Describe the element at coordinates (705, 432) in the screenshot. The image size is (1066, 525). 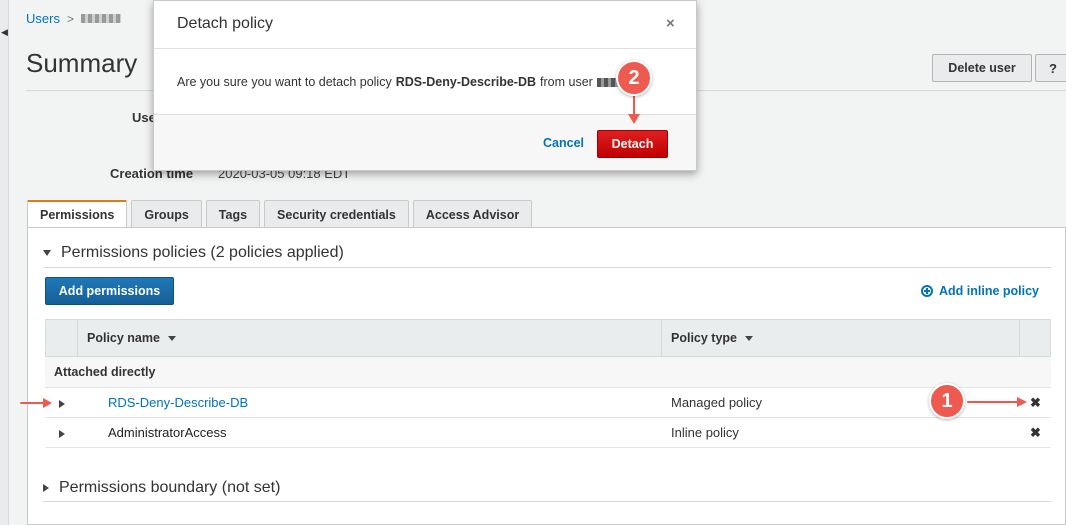
I see `policy-type: Inline policy` at that location.